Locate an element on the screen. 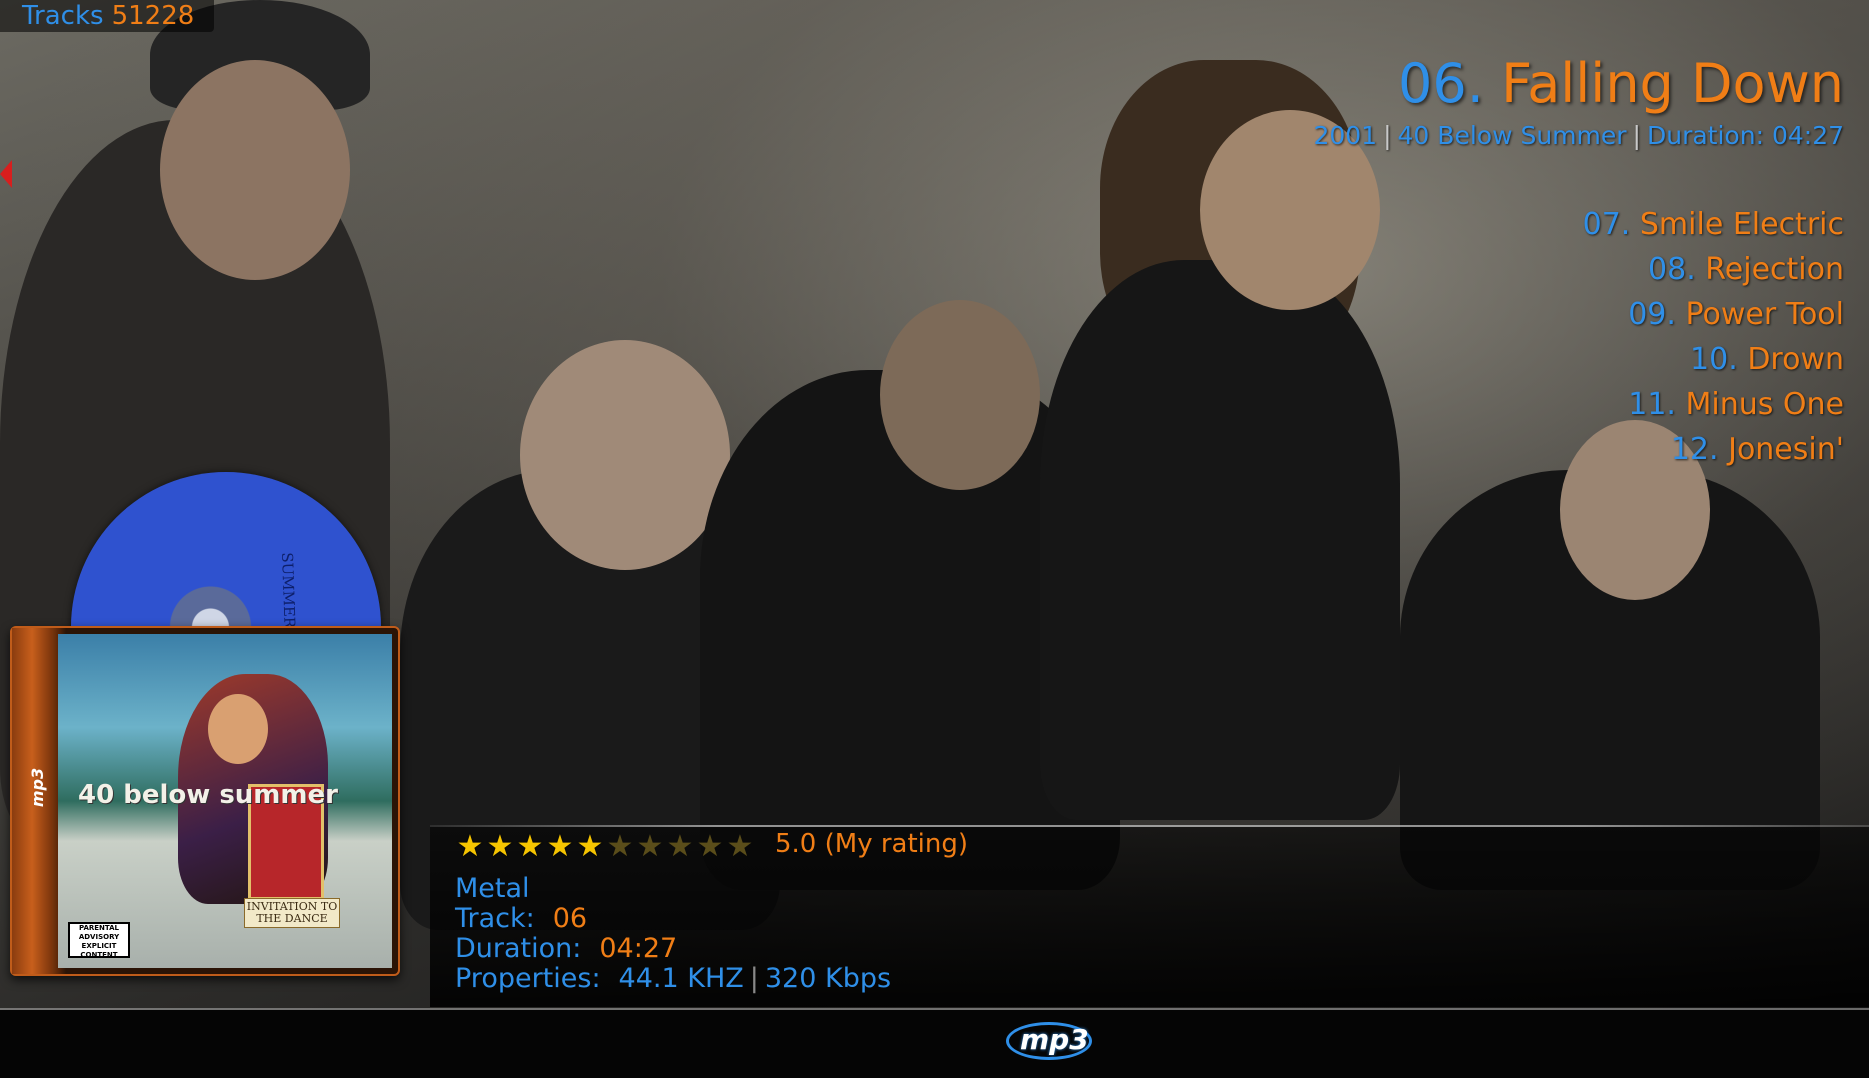  genre-line: Metal is located at coordinates (492, 888).